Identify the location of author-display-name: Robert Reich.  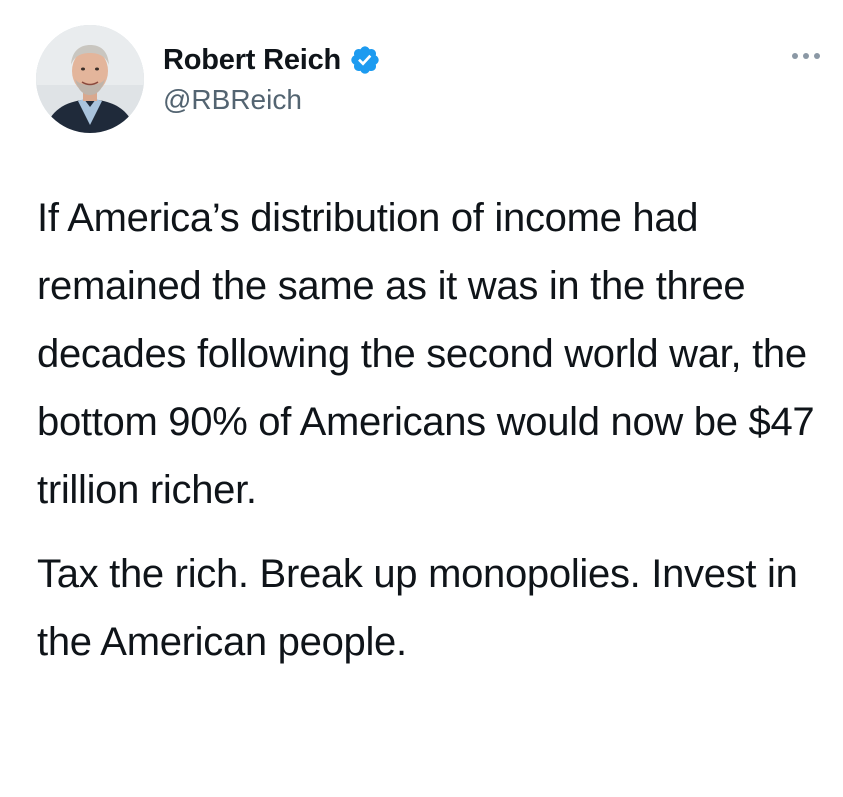
(252, 60).